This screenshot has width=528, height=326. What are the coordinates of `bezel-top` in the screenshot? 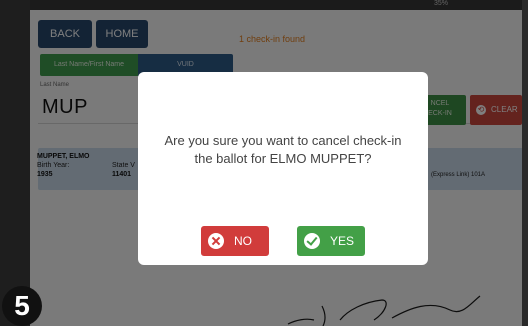 It's located at (264, 5).